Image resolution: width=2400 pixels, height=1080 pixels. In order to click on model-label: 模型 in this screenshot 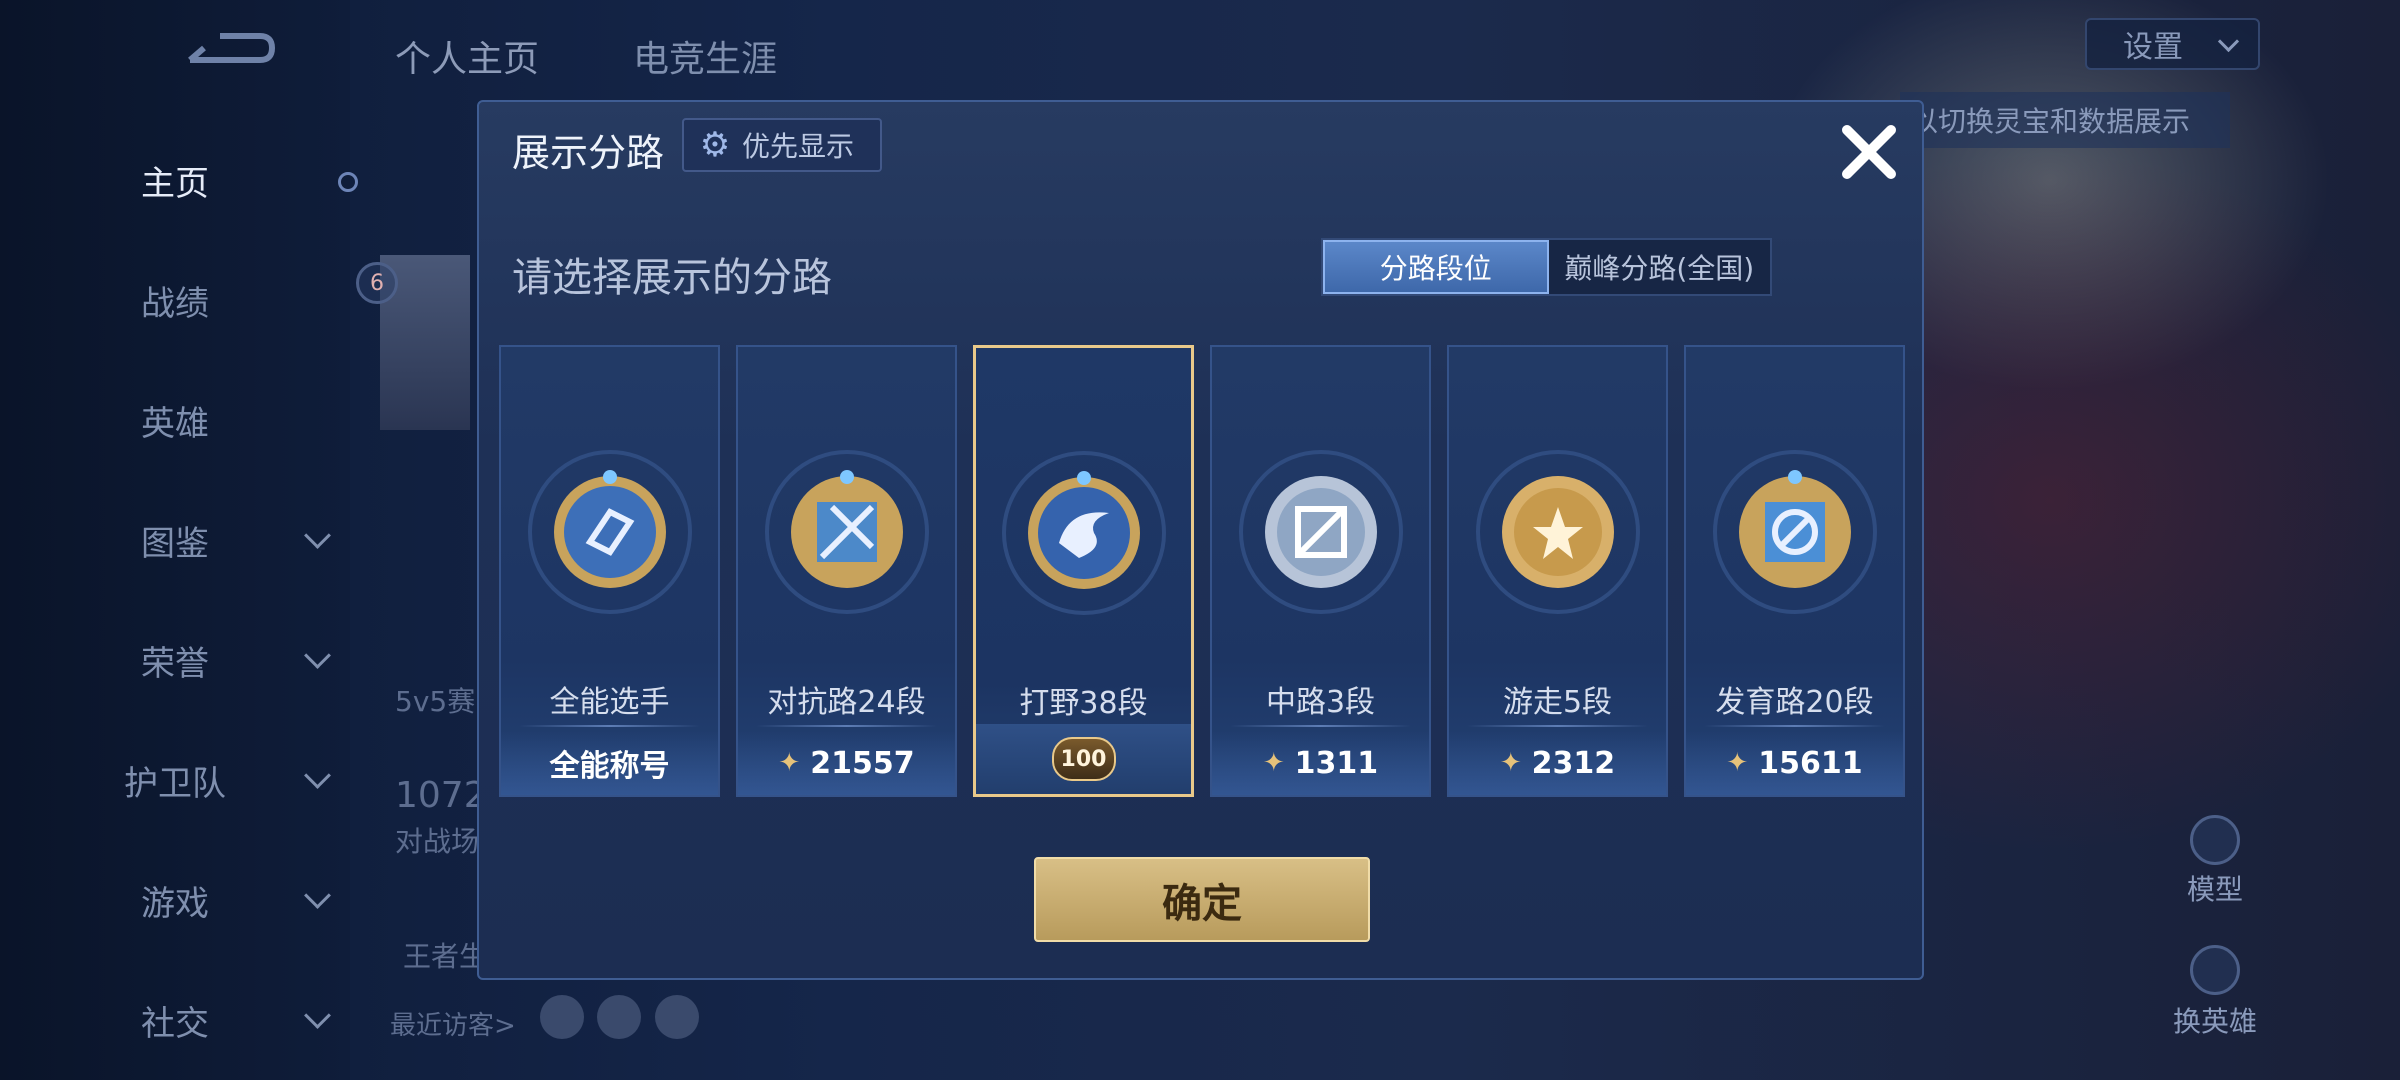, I will do `click(2214, 889)`.